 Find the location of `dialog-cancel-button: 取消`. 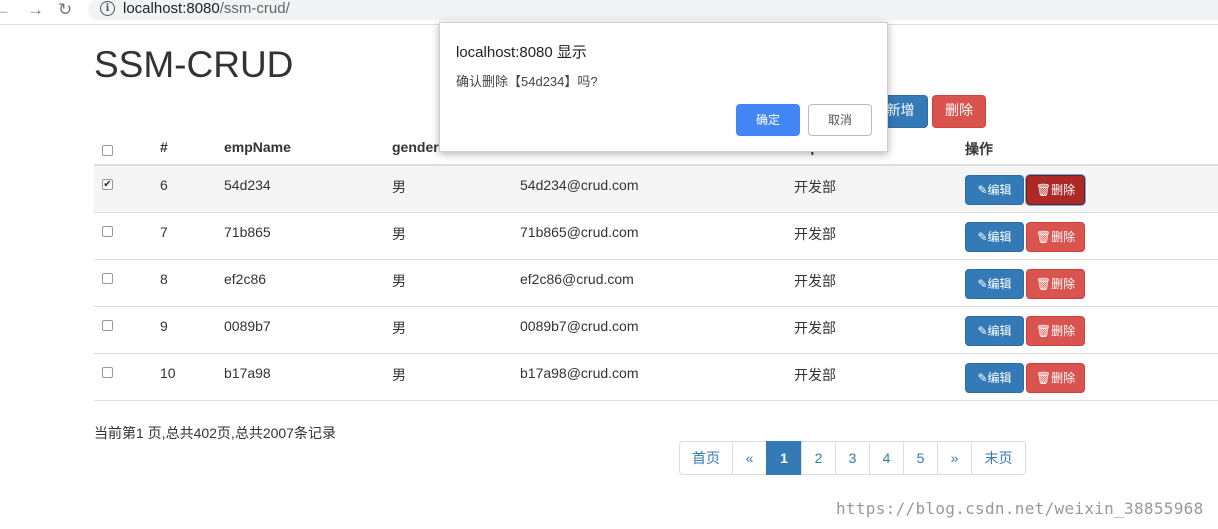

dialog-cancel-button: 取消 is located at coordinates (840, 120).